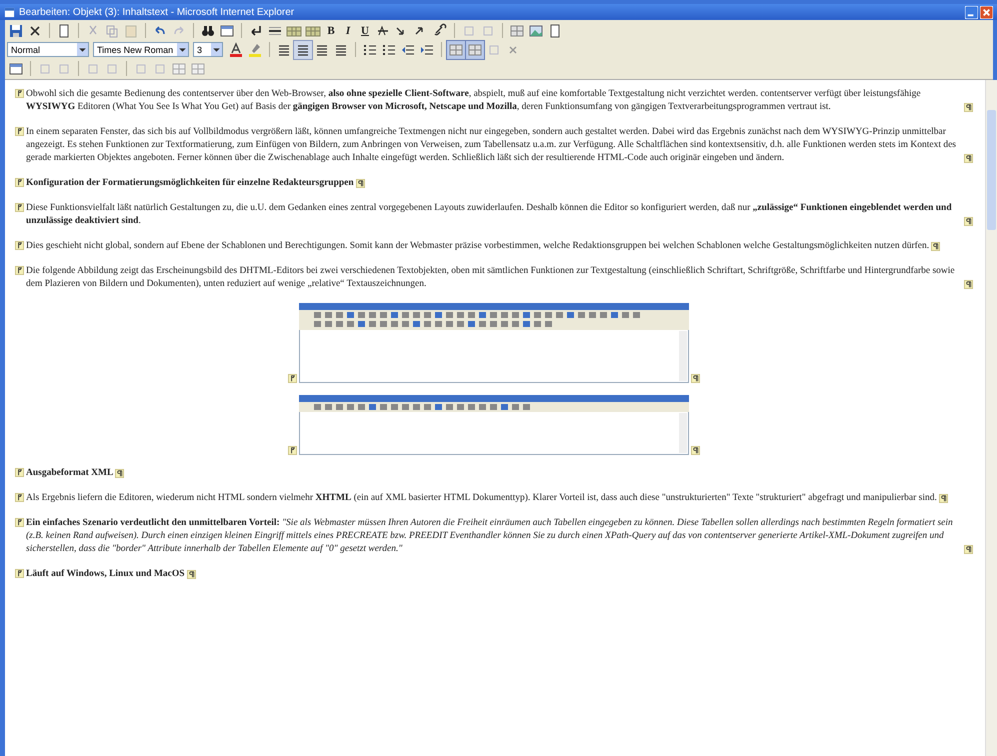 This screenshot has width=997, height=756. Describe the element at coordinates (303, 49) in the screenshot. I see `align-button` at that location.